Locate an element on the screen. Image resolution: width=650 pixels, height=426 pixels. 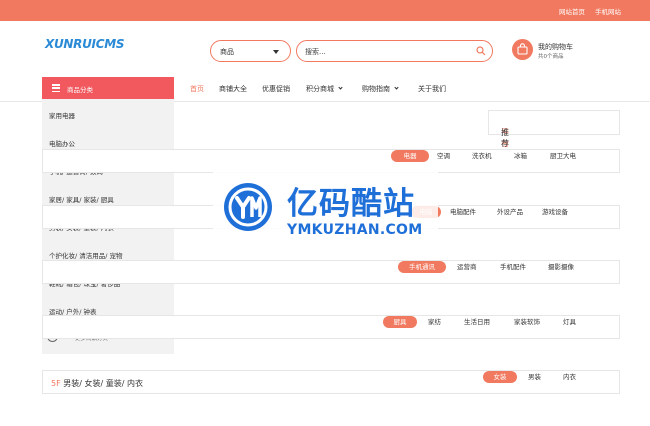
floor-tab: 摄影摄像 is located at coordinates (561, 267).